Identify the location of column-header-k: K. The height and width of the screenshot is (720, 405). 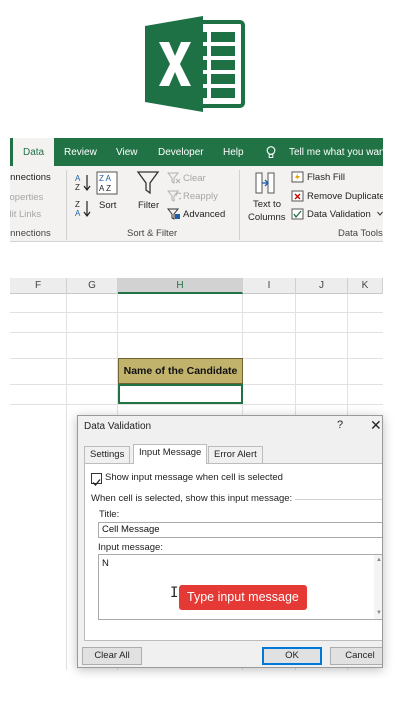
(365, 286).